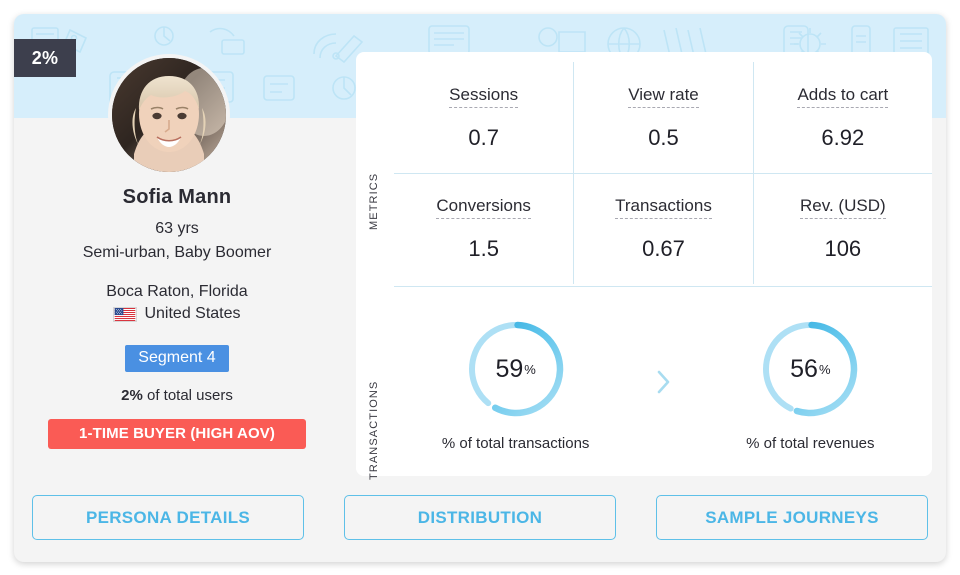  I want to click on metric-value: 6.92, so click(843, 137).